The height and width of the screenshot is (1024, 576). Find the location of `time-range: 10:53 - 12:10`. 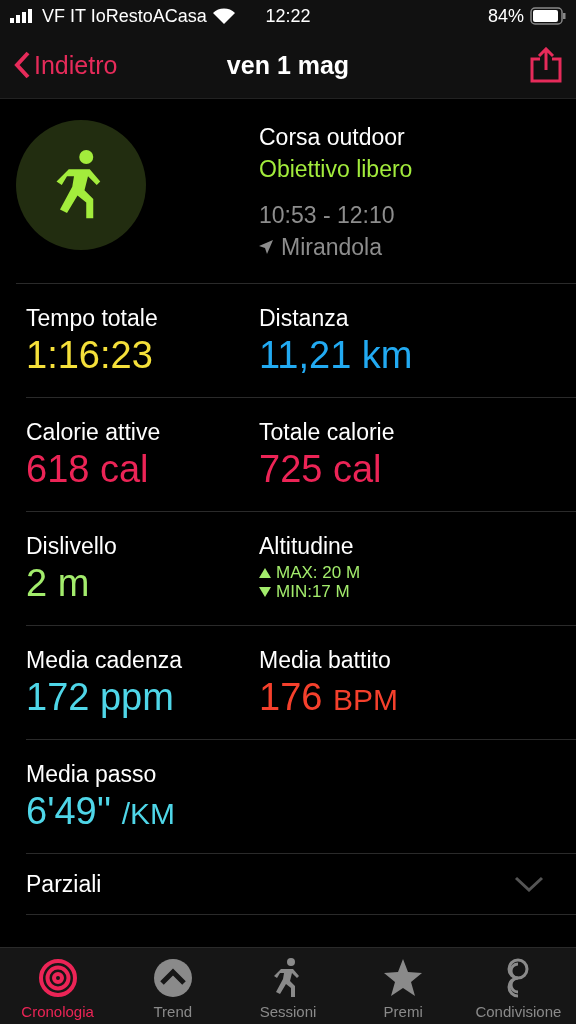

time-range: 10:53 - 12:10 is located at coordinates (327, 215).